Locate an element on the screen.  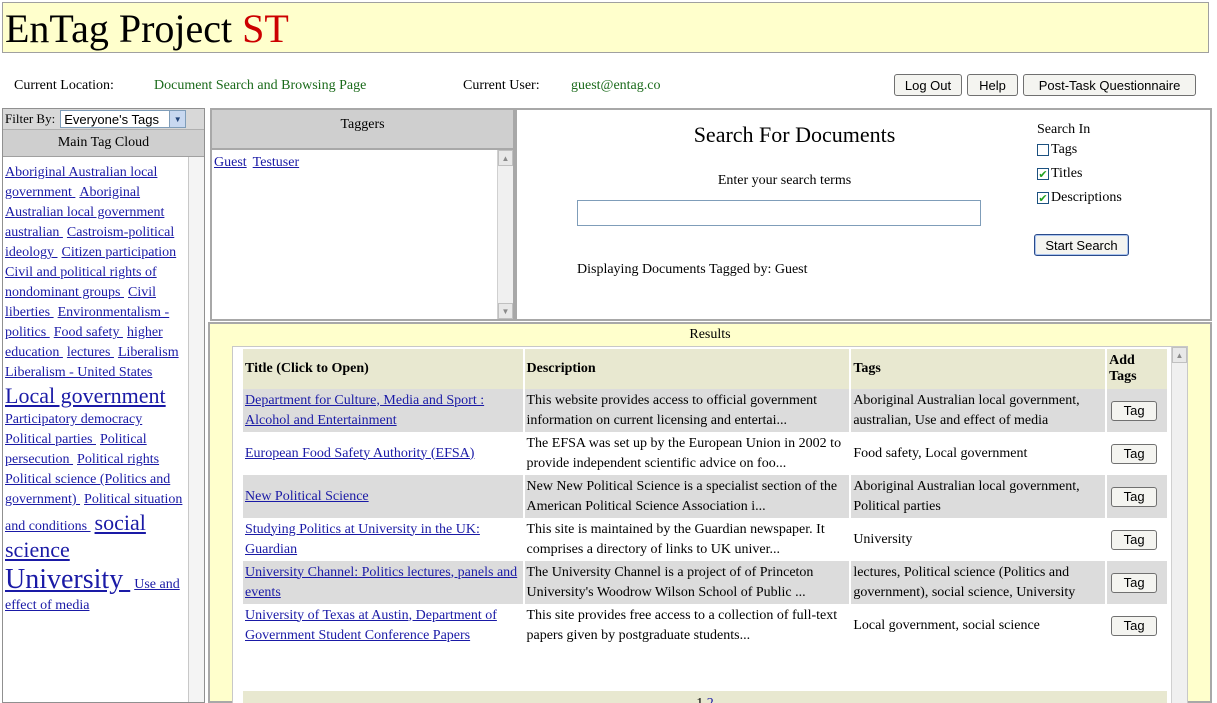
cloud-tag: australian is located at coordinates (34, 232).